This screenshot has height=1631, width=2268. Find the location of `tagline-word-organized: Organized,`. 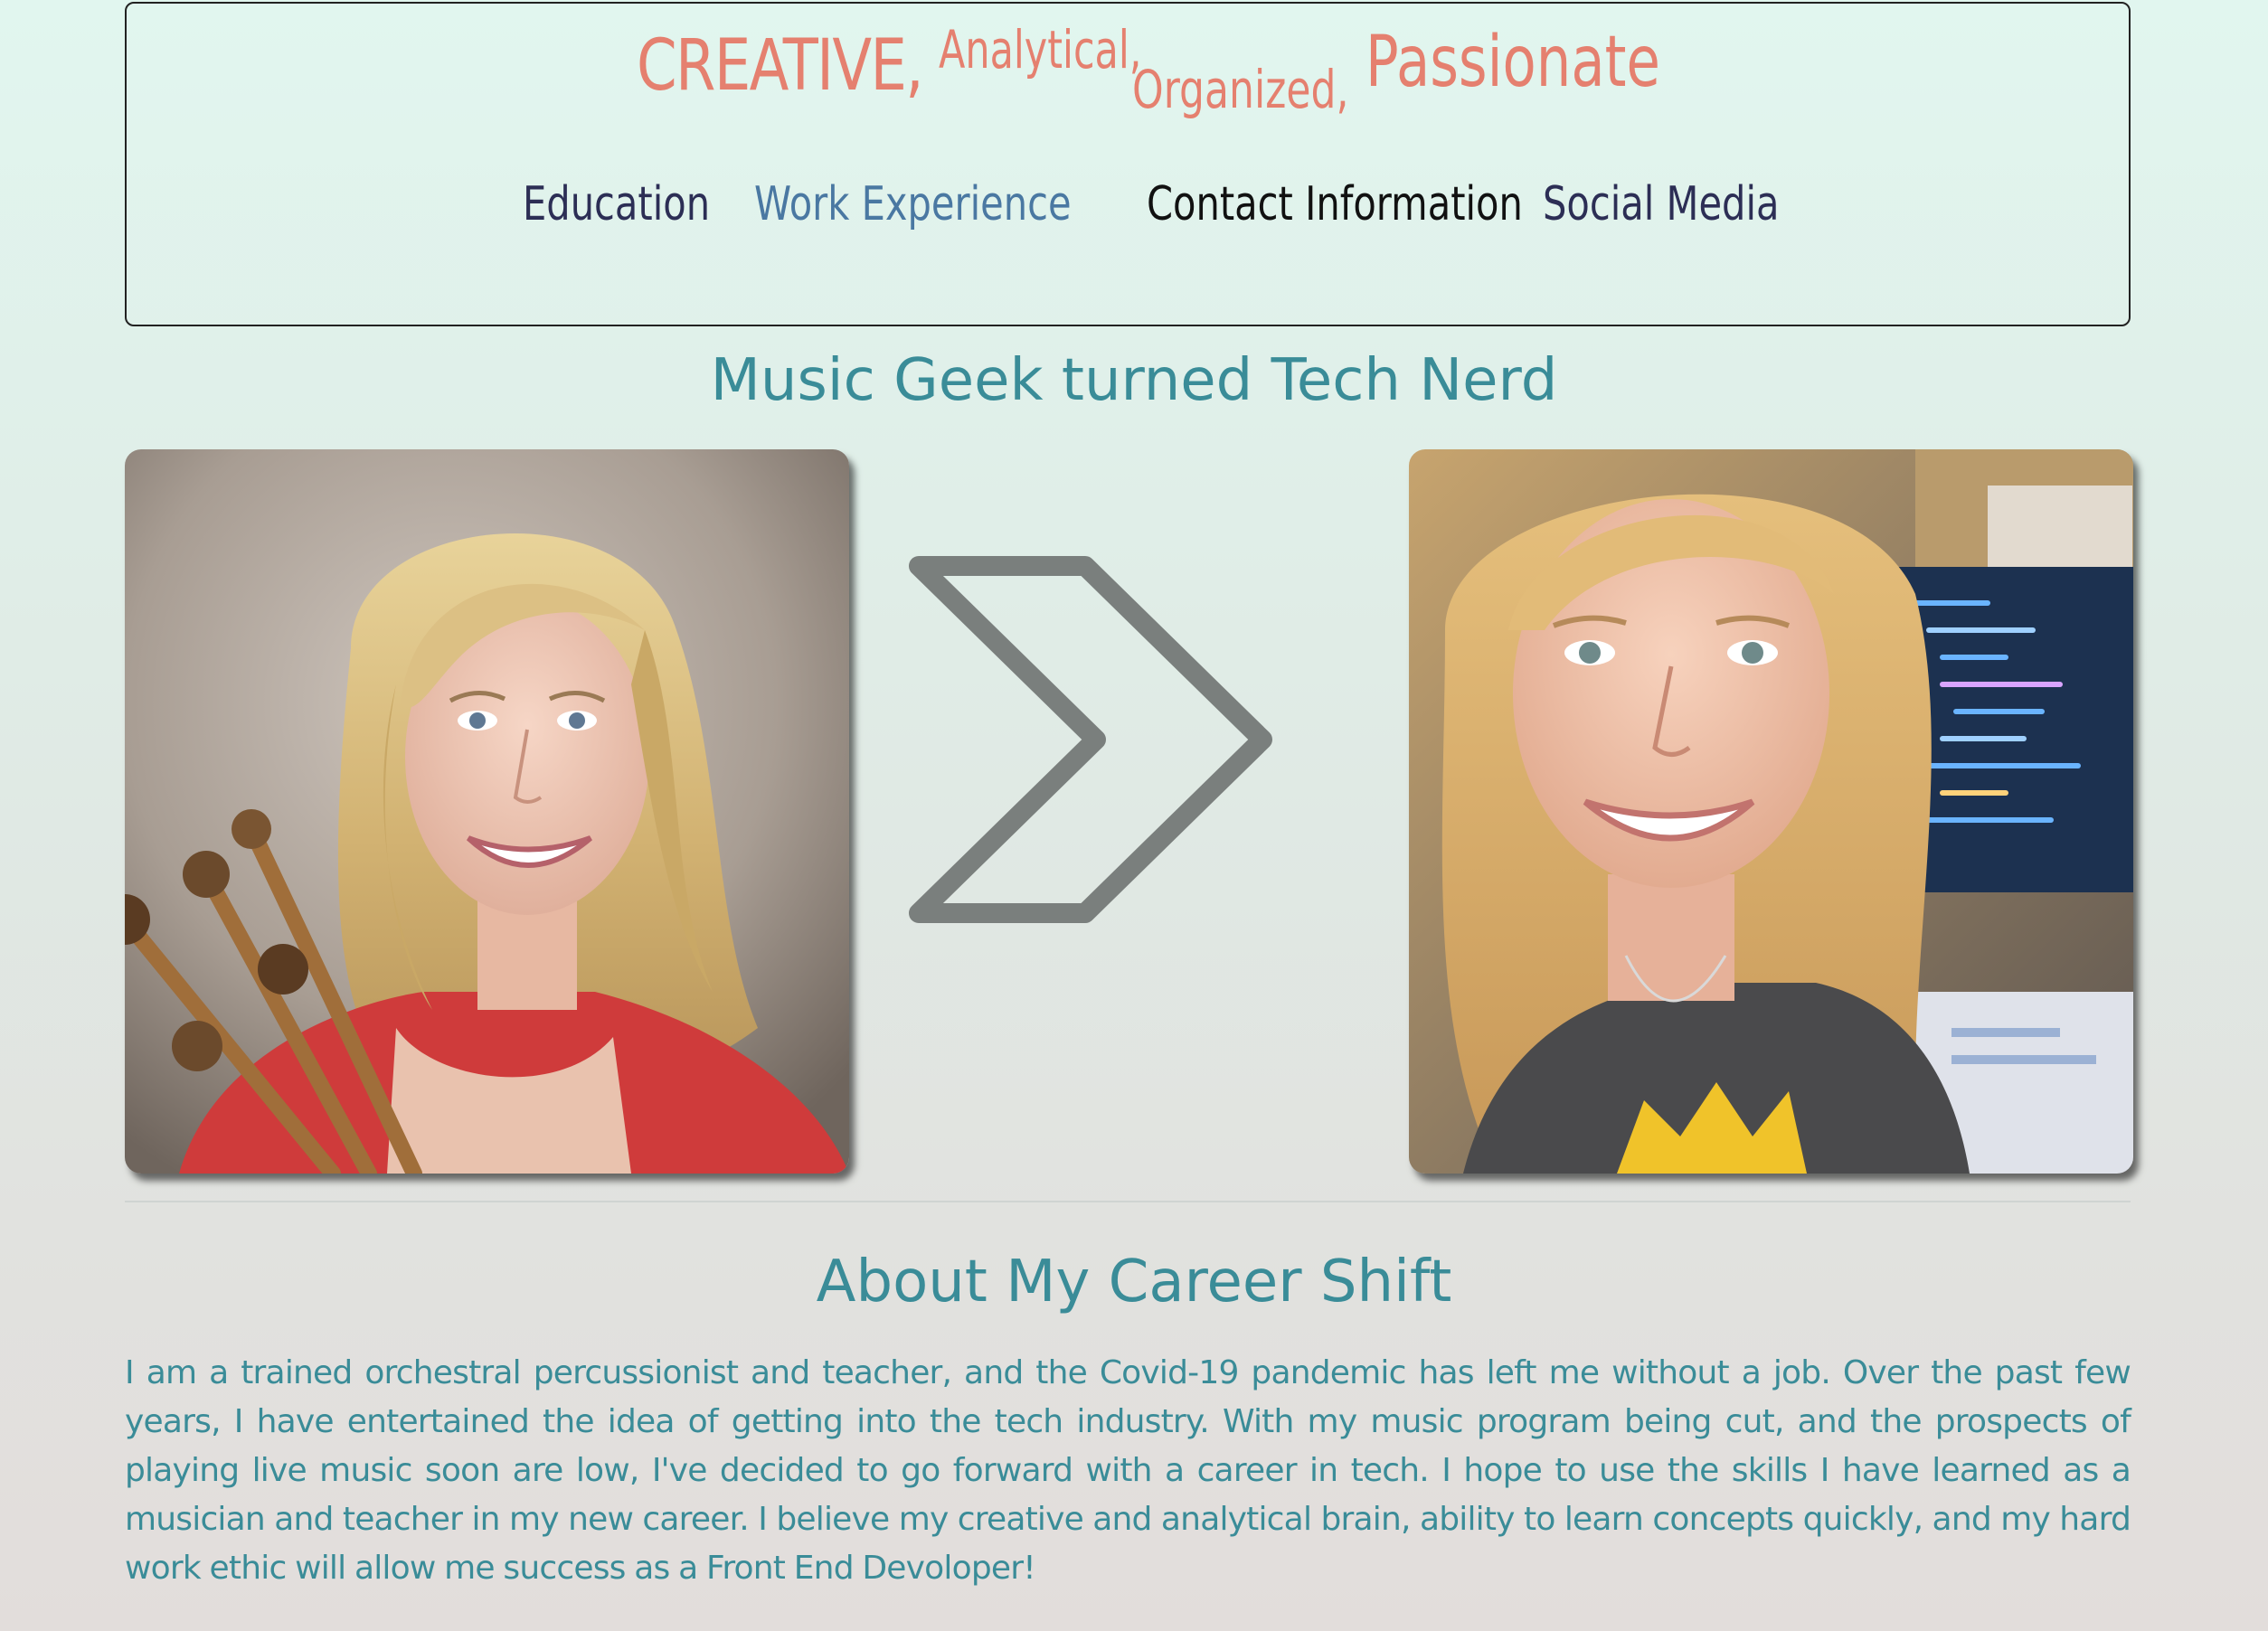

tagline-word-organized: Organized, is located at coordinates (1240, 89).